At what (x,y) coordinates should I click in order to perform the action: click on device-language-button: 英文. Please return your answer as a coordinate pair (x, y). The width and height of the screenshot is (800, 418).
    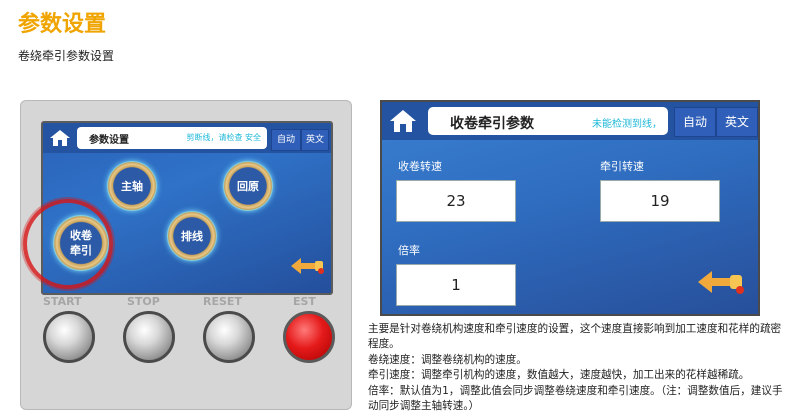
    Looking at the image, I should click on (315, 140).